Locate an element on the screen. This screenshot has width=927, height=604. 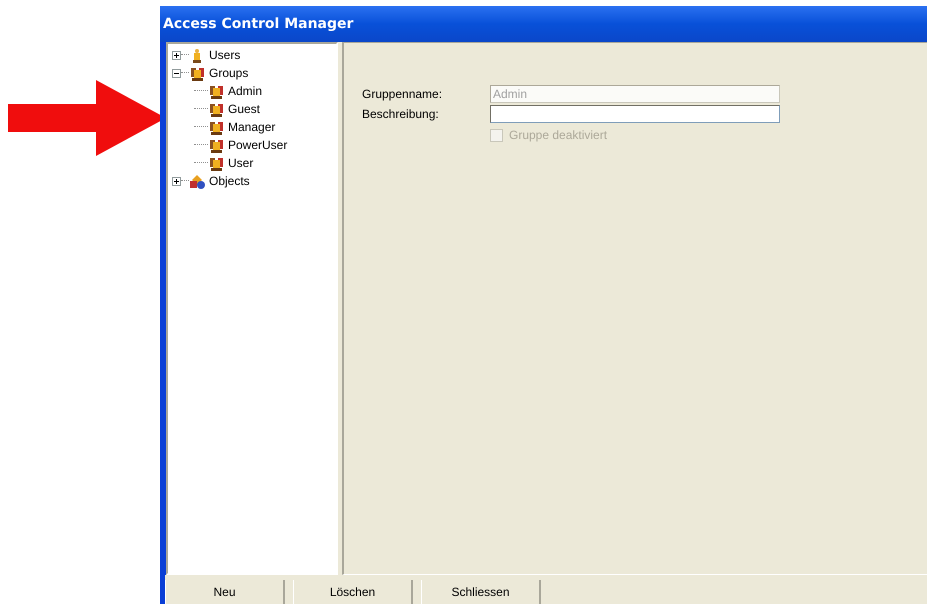
action-button: Neu is located at coordinates (225, 592).